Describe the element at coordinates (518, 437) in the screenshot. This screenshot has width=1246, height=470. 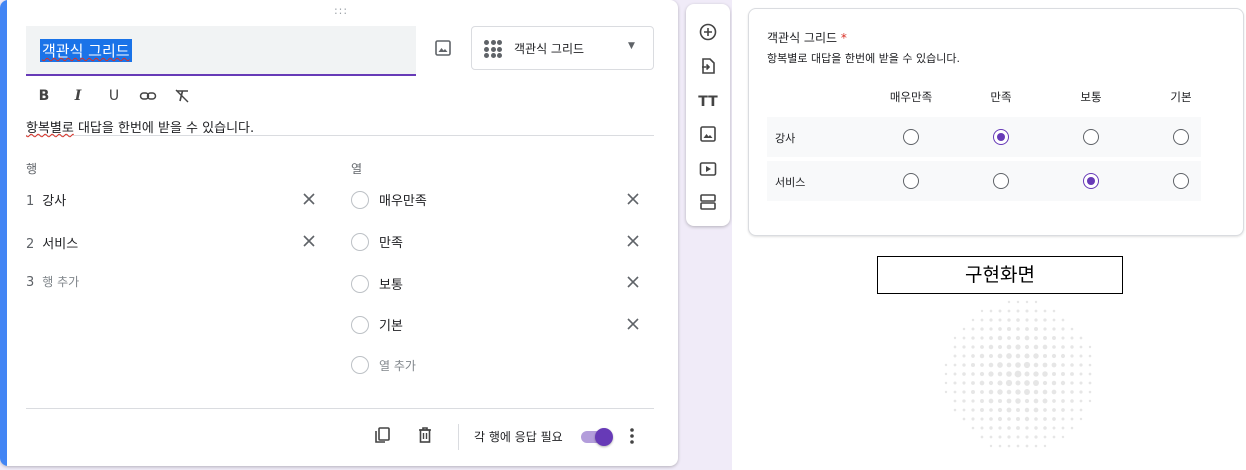
I see `require-response-label: 각 행에 응답 필요` at that location.